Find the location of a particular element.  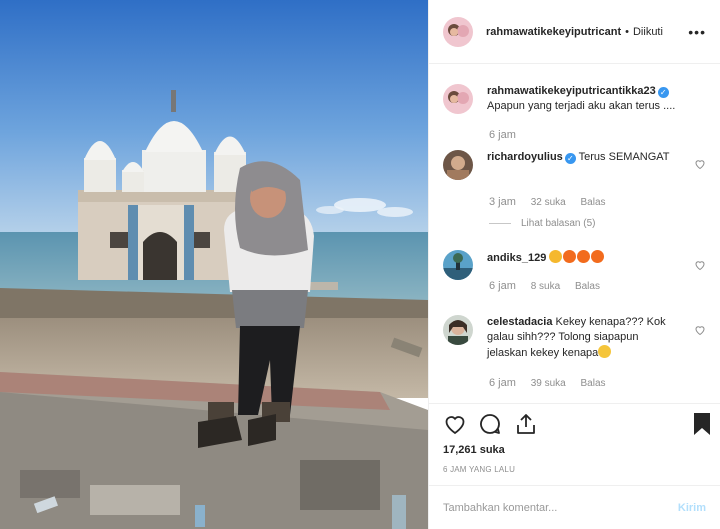

crying-emoji-icon is located at coordinates (605, 351).